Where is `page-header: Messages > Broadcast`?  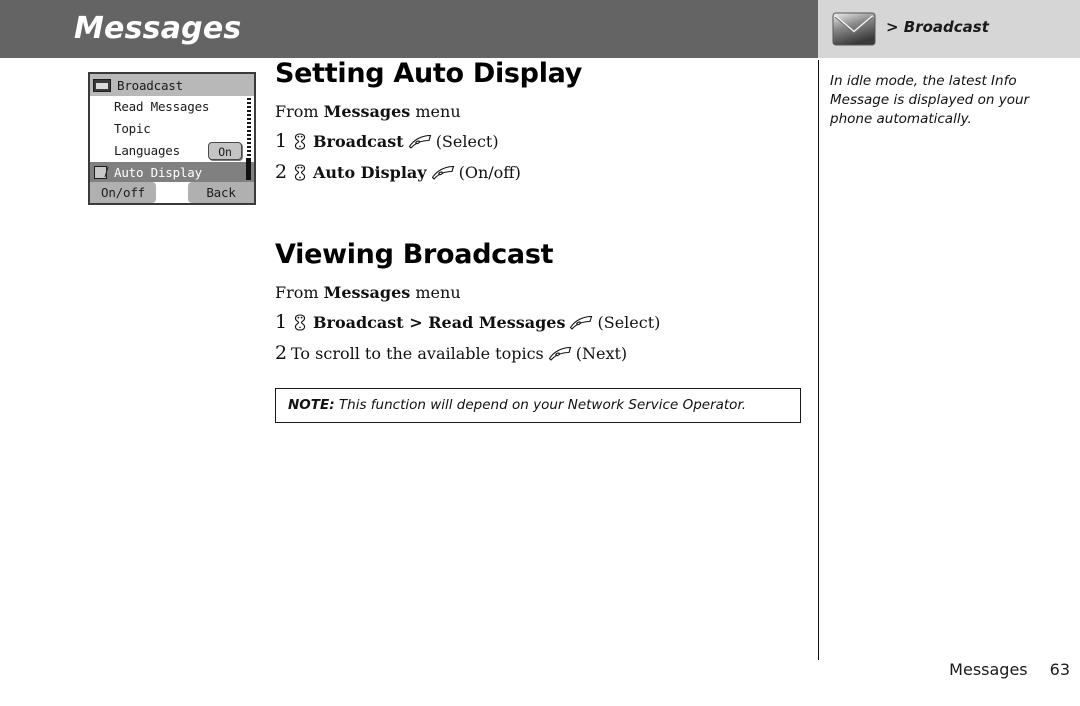 page-header: Messages > Broadcast is located at coordinates (540, 29).